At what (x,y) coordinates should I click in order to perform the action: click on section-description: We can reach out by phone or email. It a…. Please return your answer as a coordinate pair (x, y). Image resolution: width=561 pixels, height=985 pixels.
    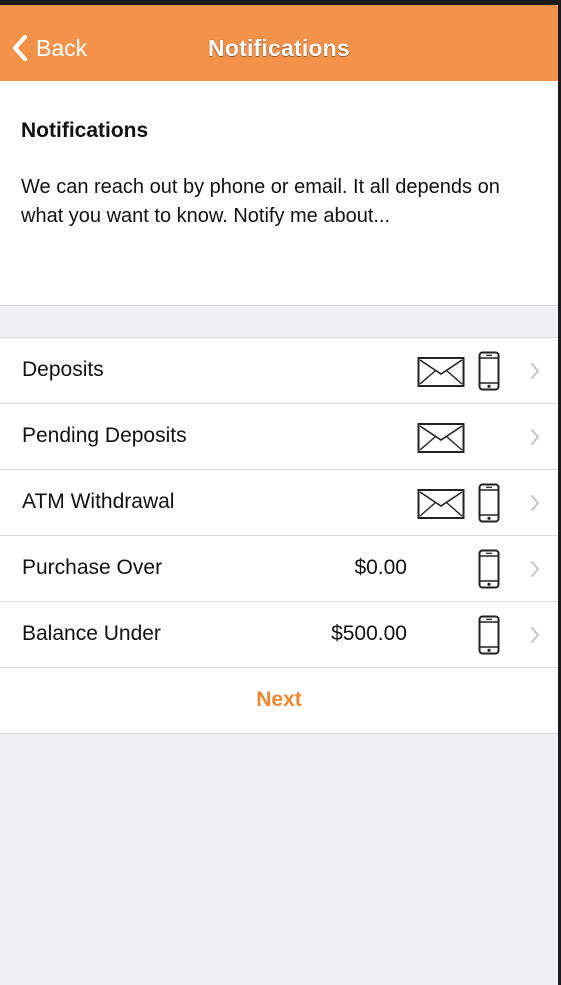
    Looking at the image, I should click on (260, 201).